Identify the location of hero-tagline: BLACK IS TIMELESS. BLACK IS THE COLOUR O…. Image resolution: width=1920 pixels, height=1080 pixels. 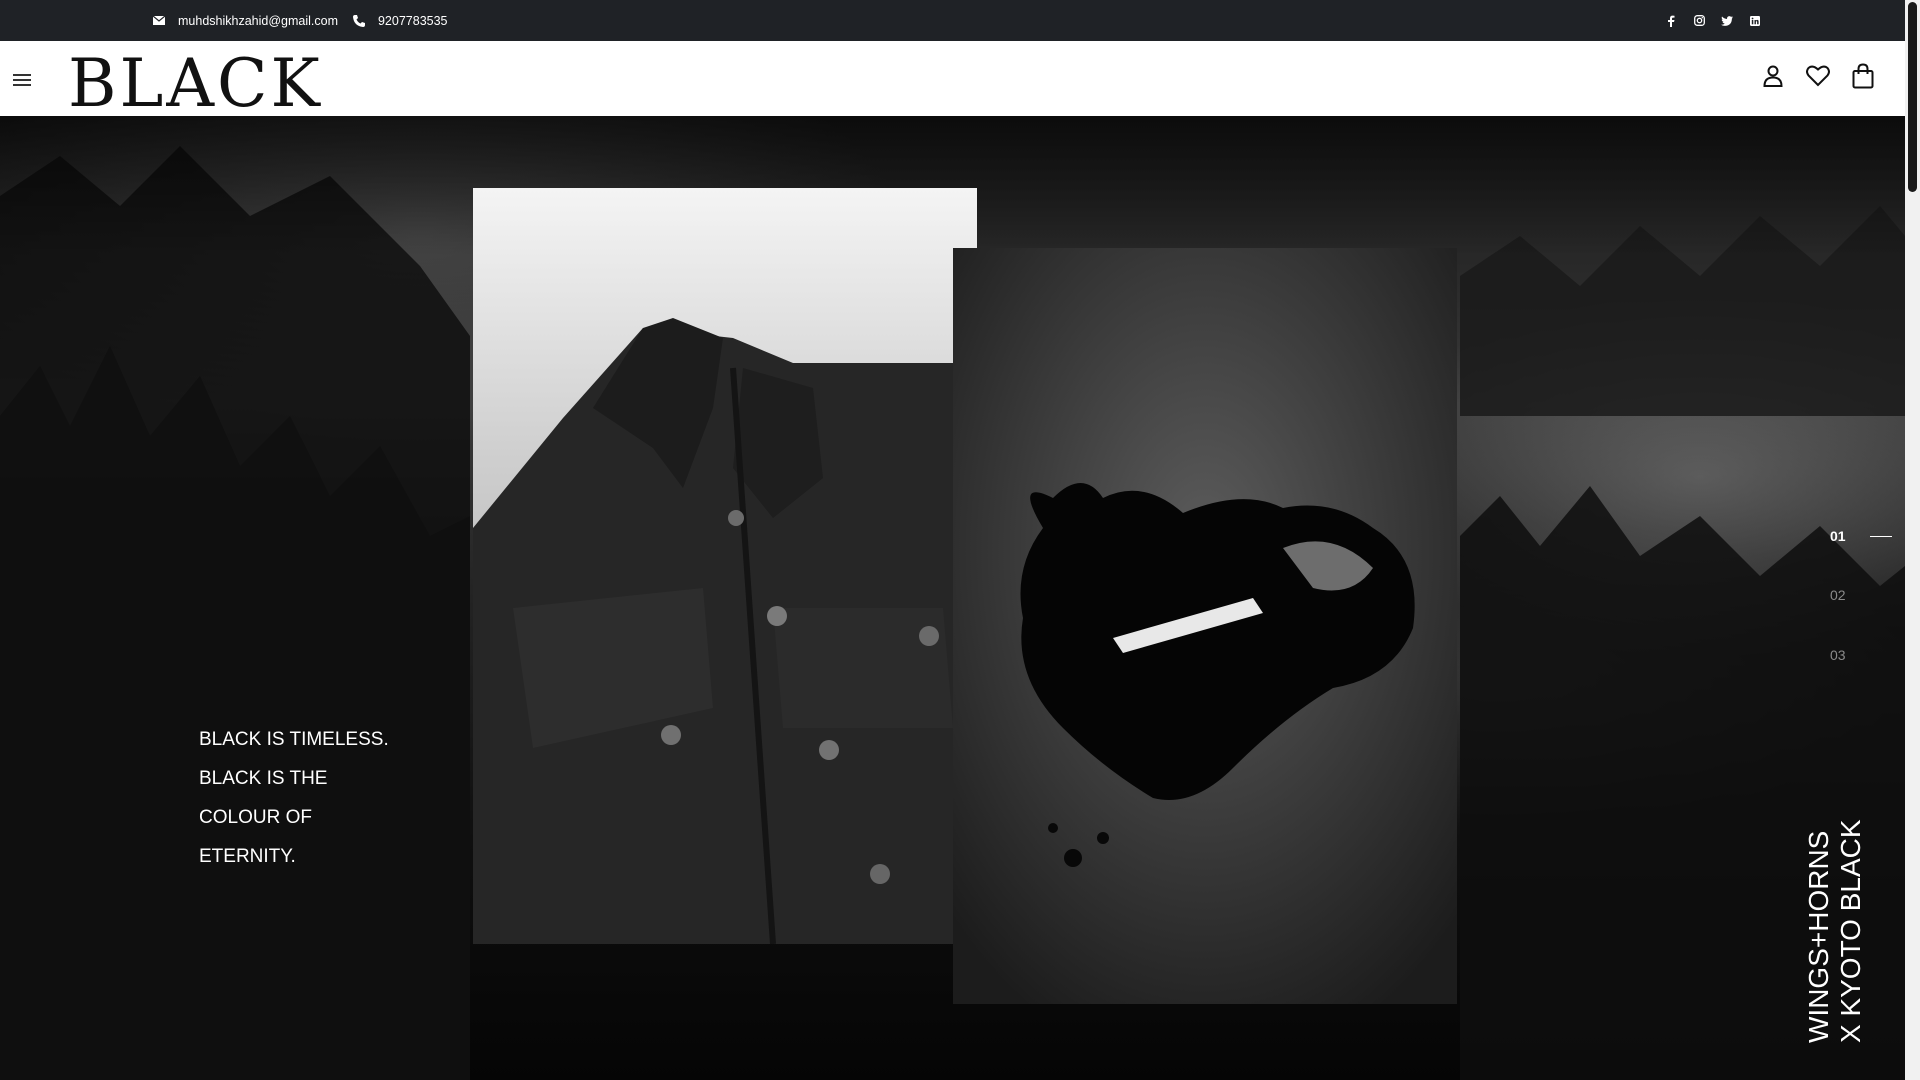
(294, 798).